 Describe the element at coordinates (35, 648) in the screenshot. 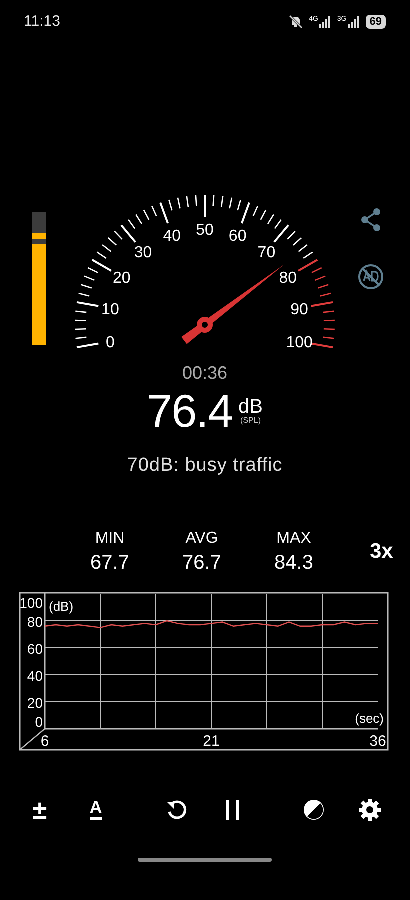

I see `y-tick-label: 60` at that location.